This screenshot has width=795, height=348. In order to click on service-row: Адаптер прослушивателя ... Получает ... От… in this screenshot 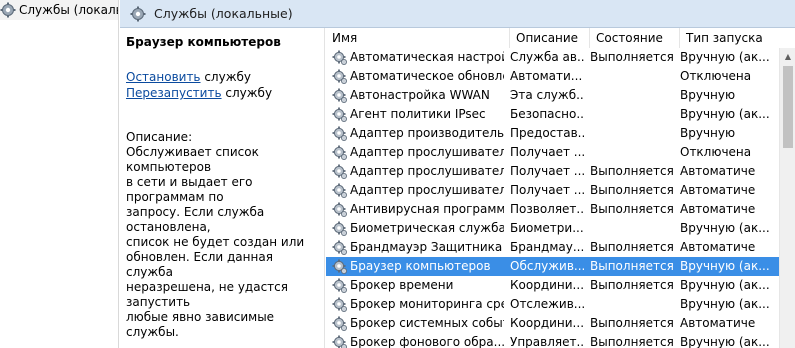, I will do `click(552, 152)`.